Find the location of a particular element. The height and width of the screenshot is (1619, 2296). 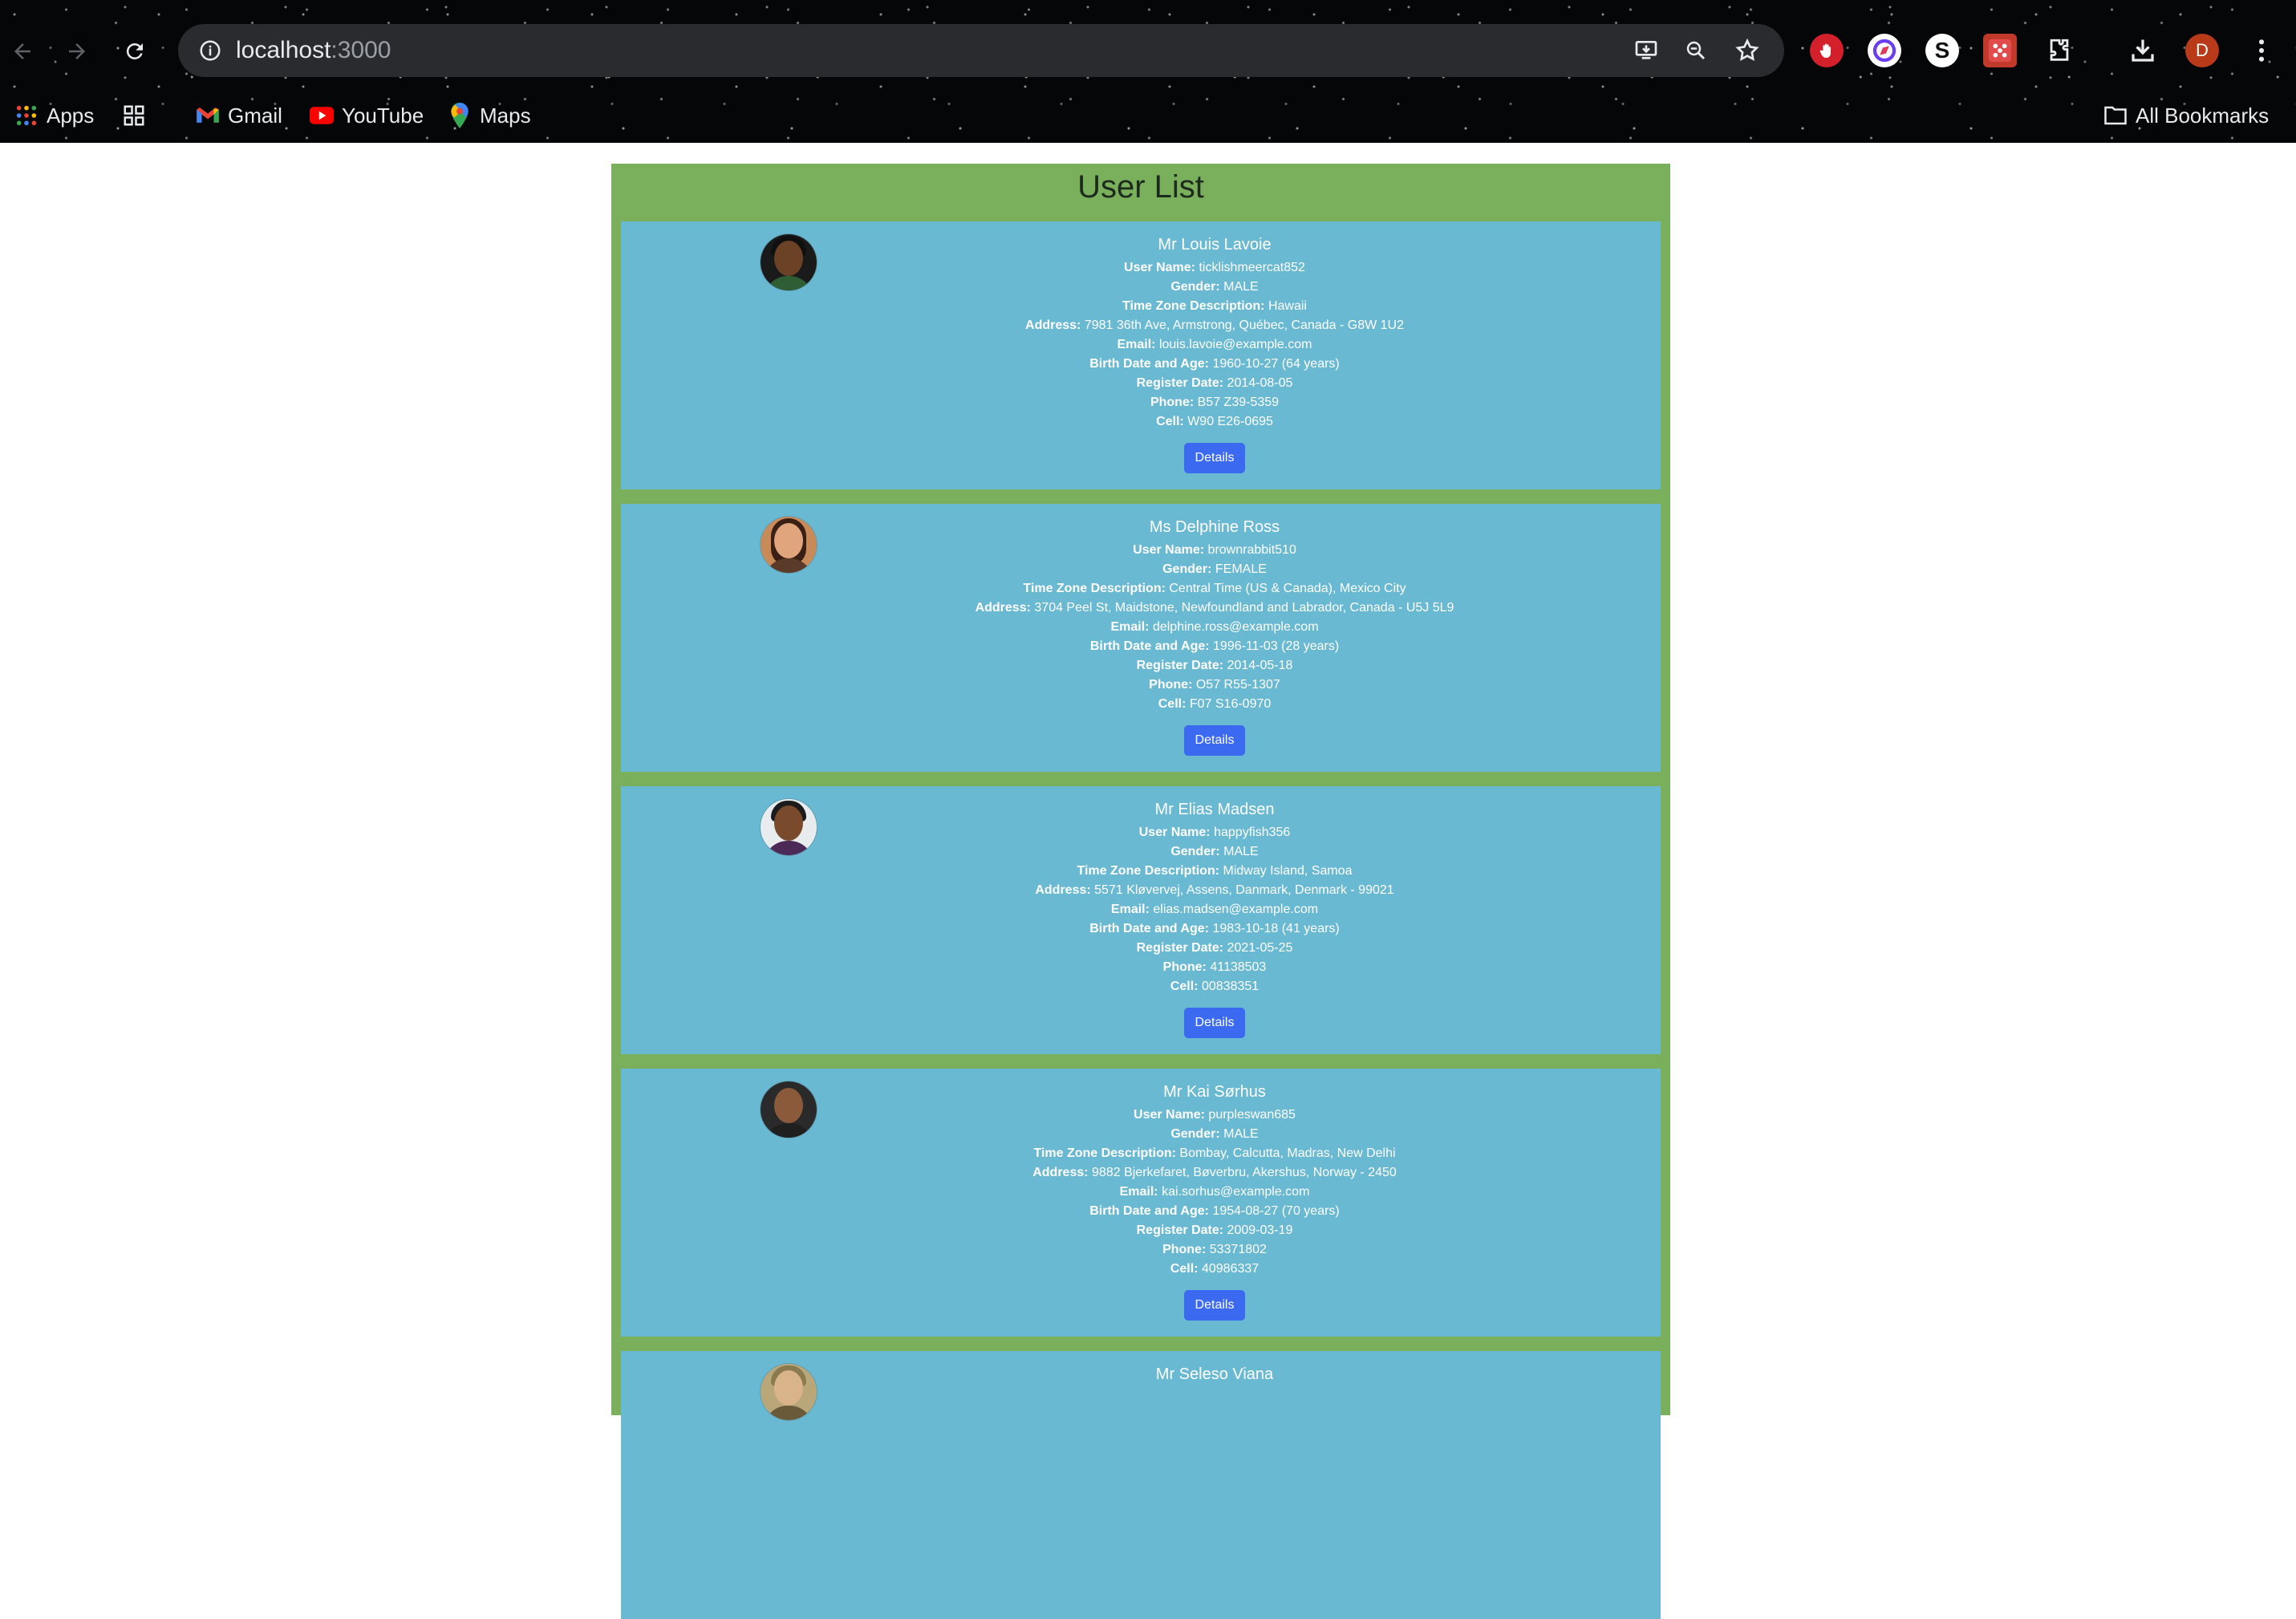

forward-arrow-icon is located at coordinates (77, 51).